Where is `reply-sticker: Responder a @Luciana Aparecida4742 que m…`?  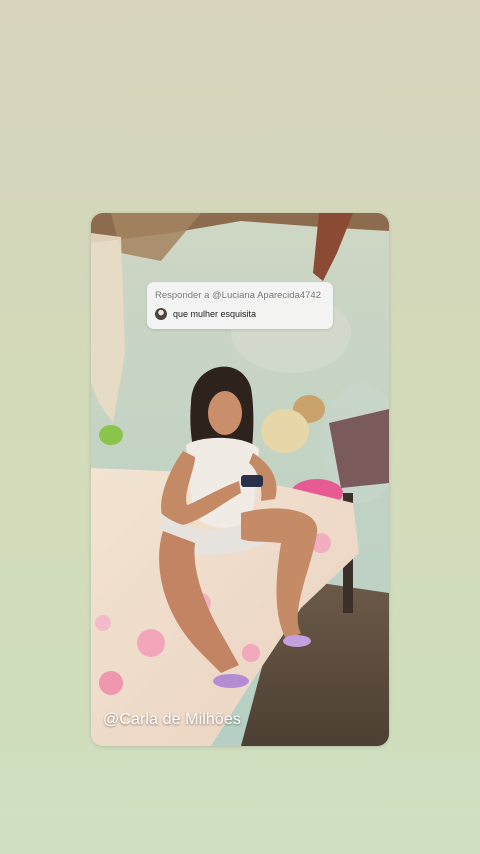 reply-sticker: Responder a @Luciana Aparecida4742 que m… is located at coordinates (240, 305).